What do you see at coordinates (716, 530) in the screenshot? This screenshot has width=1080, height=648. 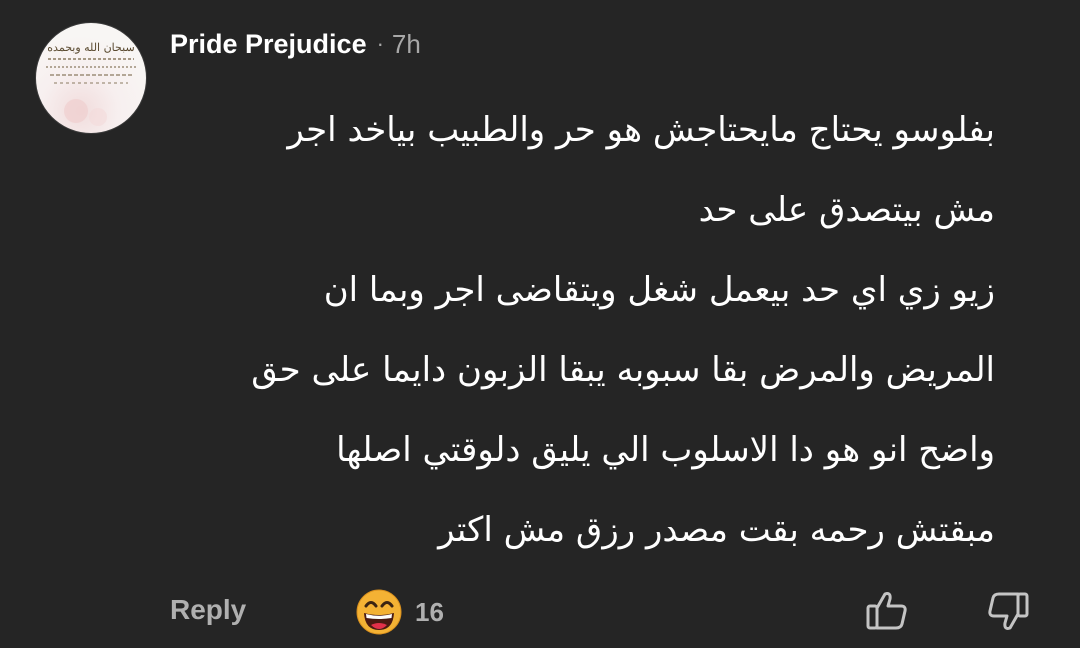 I see `comment-line: مبقتش رحمه بقت مصدر رزق مش اكتر` at bounding box center [716, 530].